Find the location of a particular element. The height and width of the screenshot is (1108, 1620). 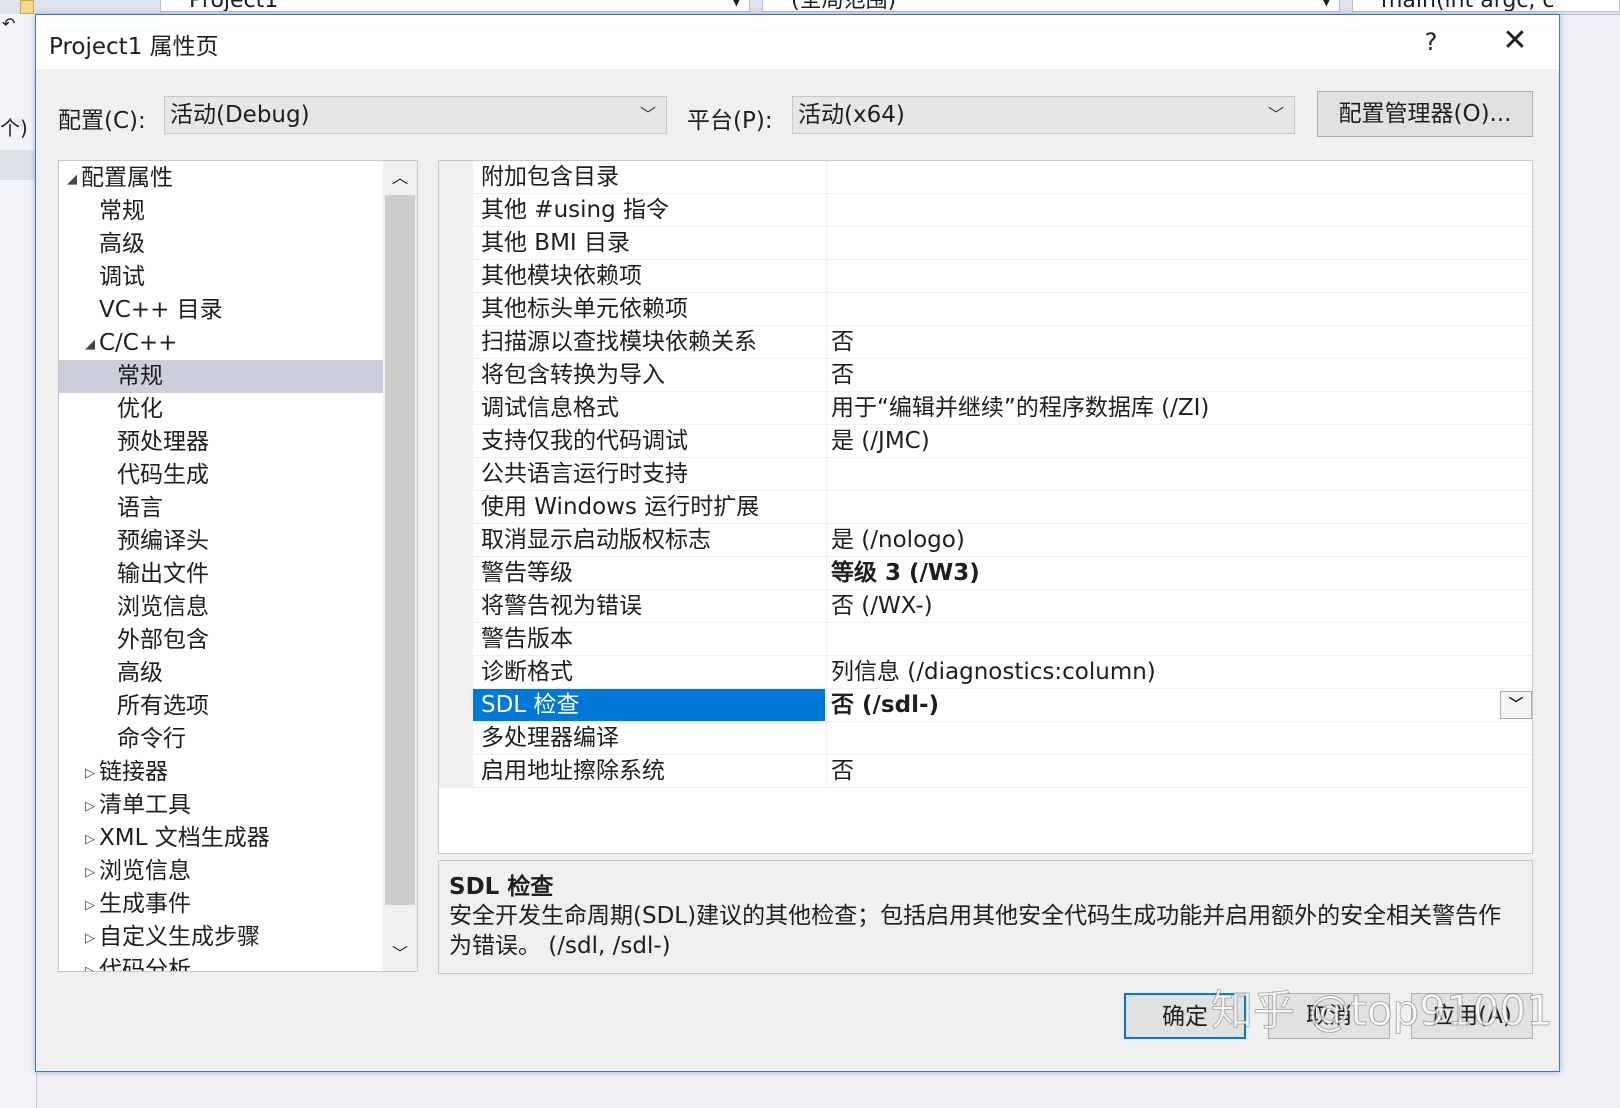

tree-item-label: XML 文档生成器 is located at coordinates (184, 838).